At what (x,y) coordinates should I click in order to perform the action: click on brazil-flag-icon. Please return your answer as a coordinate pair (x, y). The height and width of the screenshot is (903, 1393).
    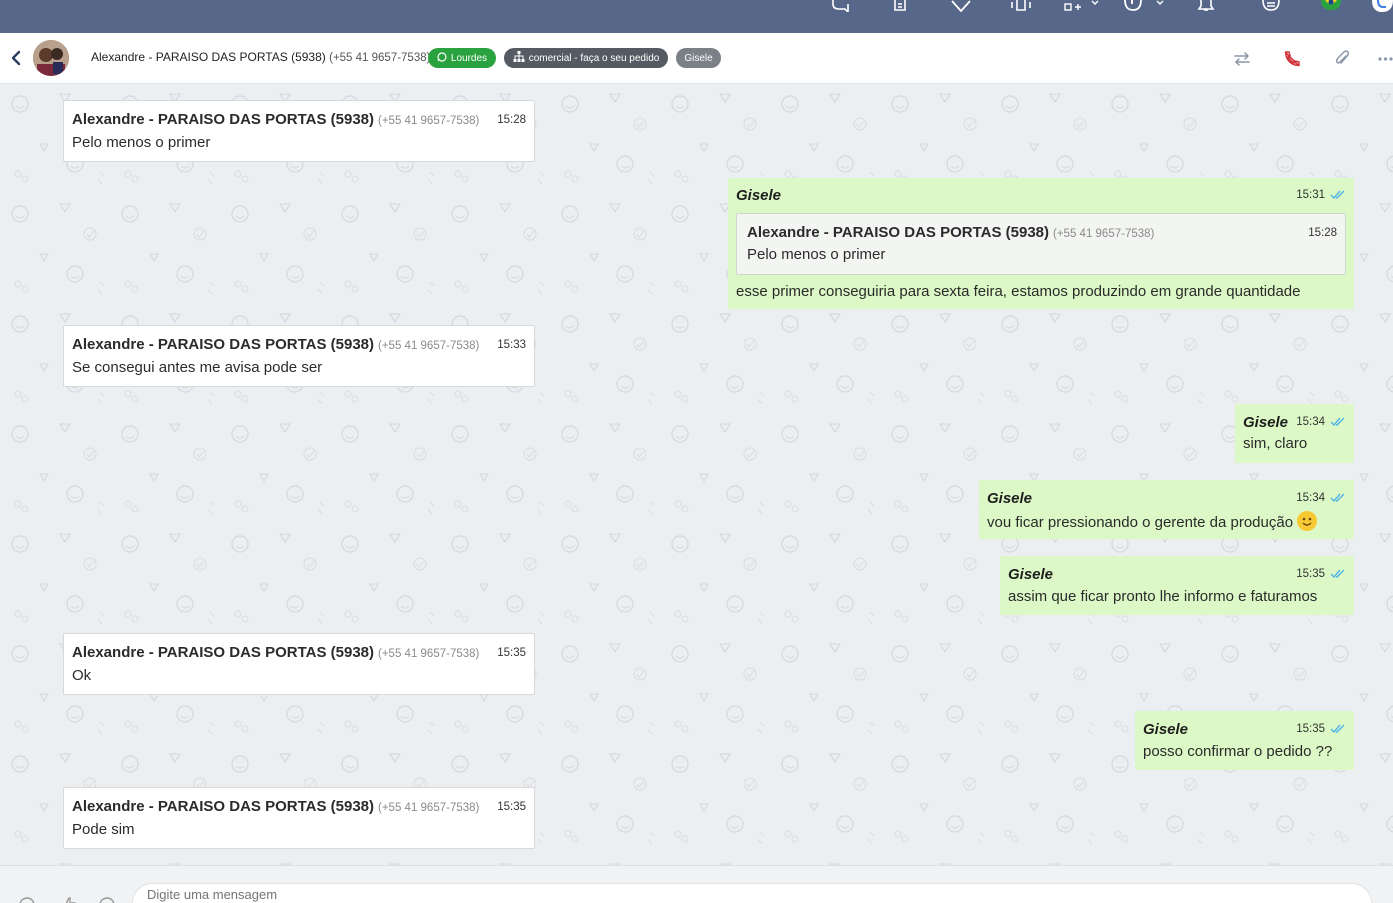
    Looking at the image, I should click on (1331, 6).